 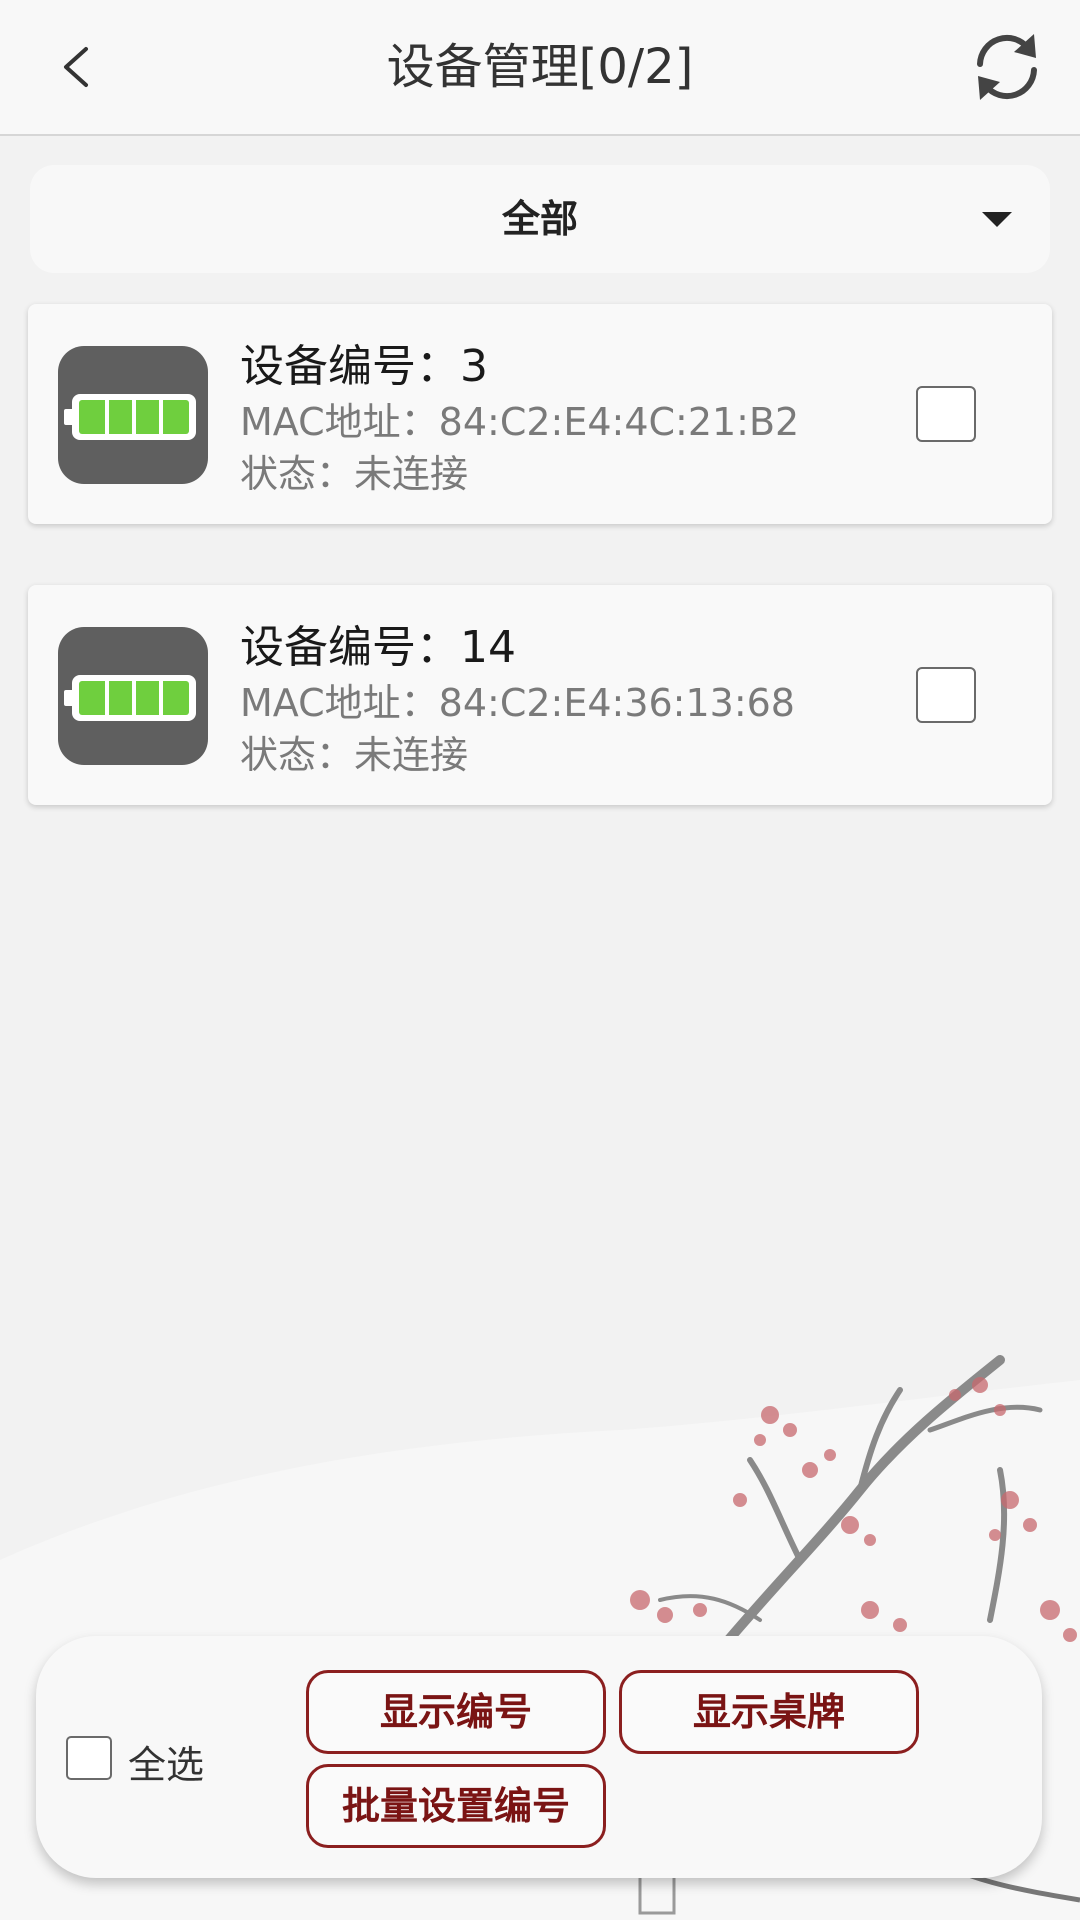 I want to click on device-info: 设备编号：14 MAC地址：84:C2:E4:36:13:68 状态：未连接, so click(x=517, y=700).